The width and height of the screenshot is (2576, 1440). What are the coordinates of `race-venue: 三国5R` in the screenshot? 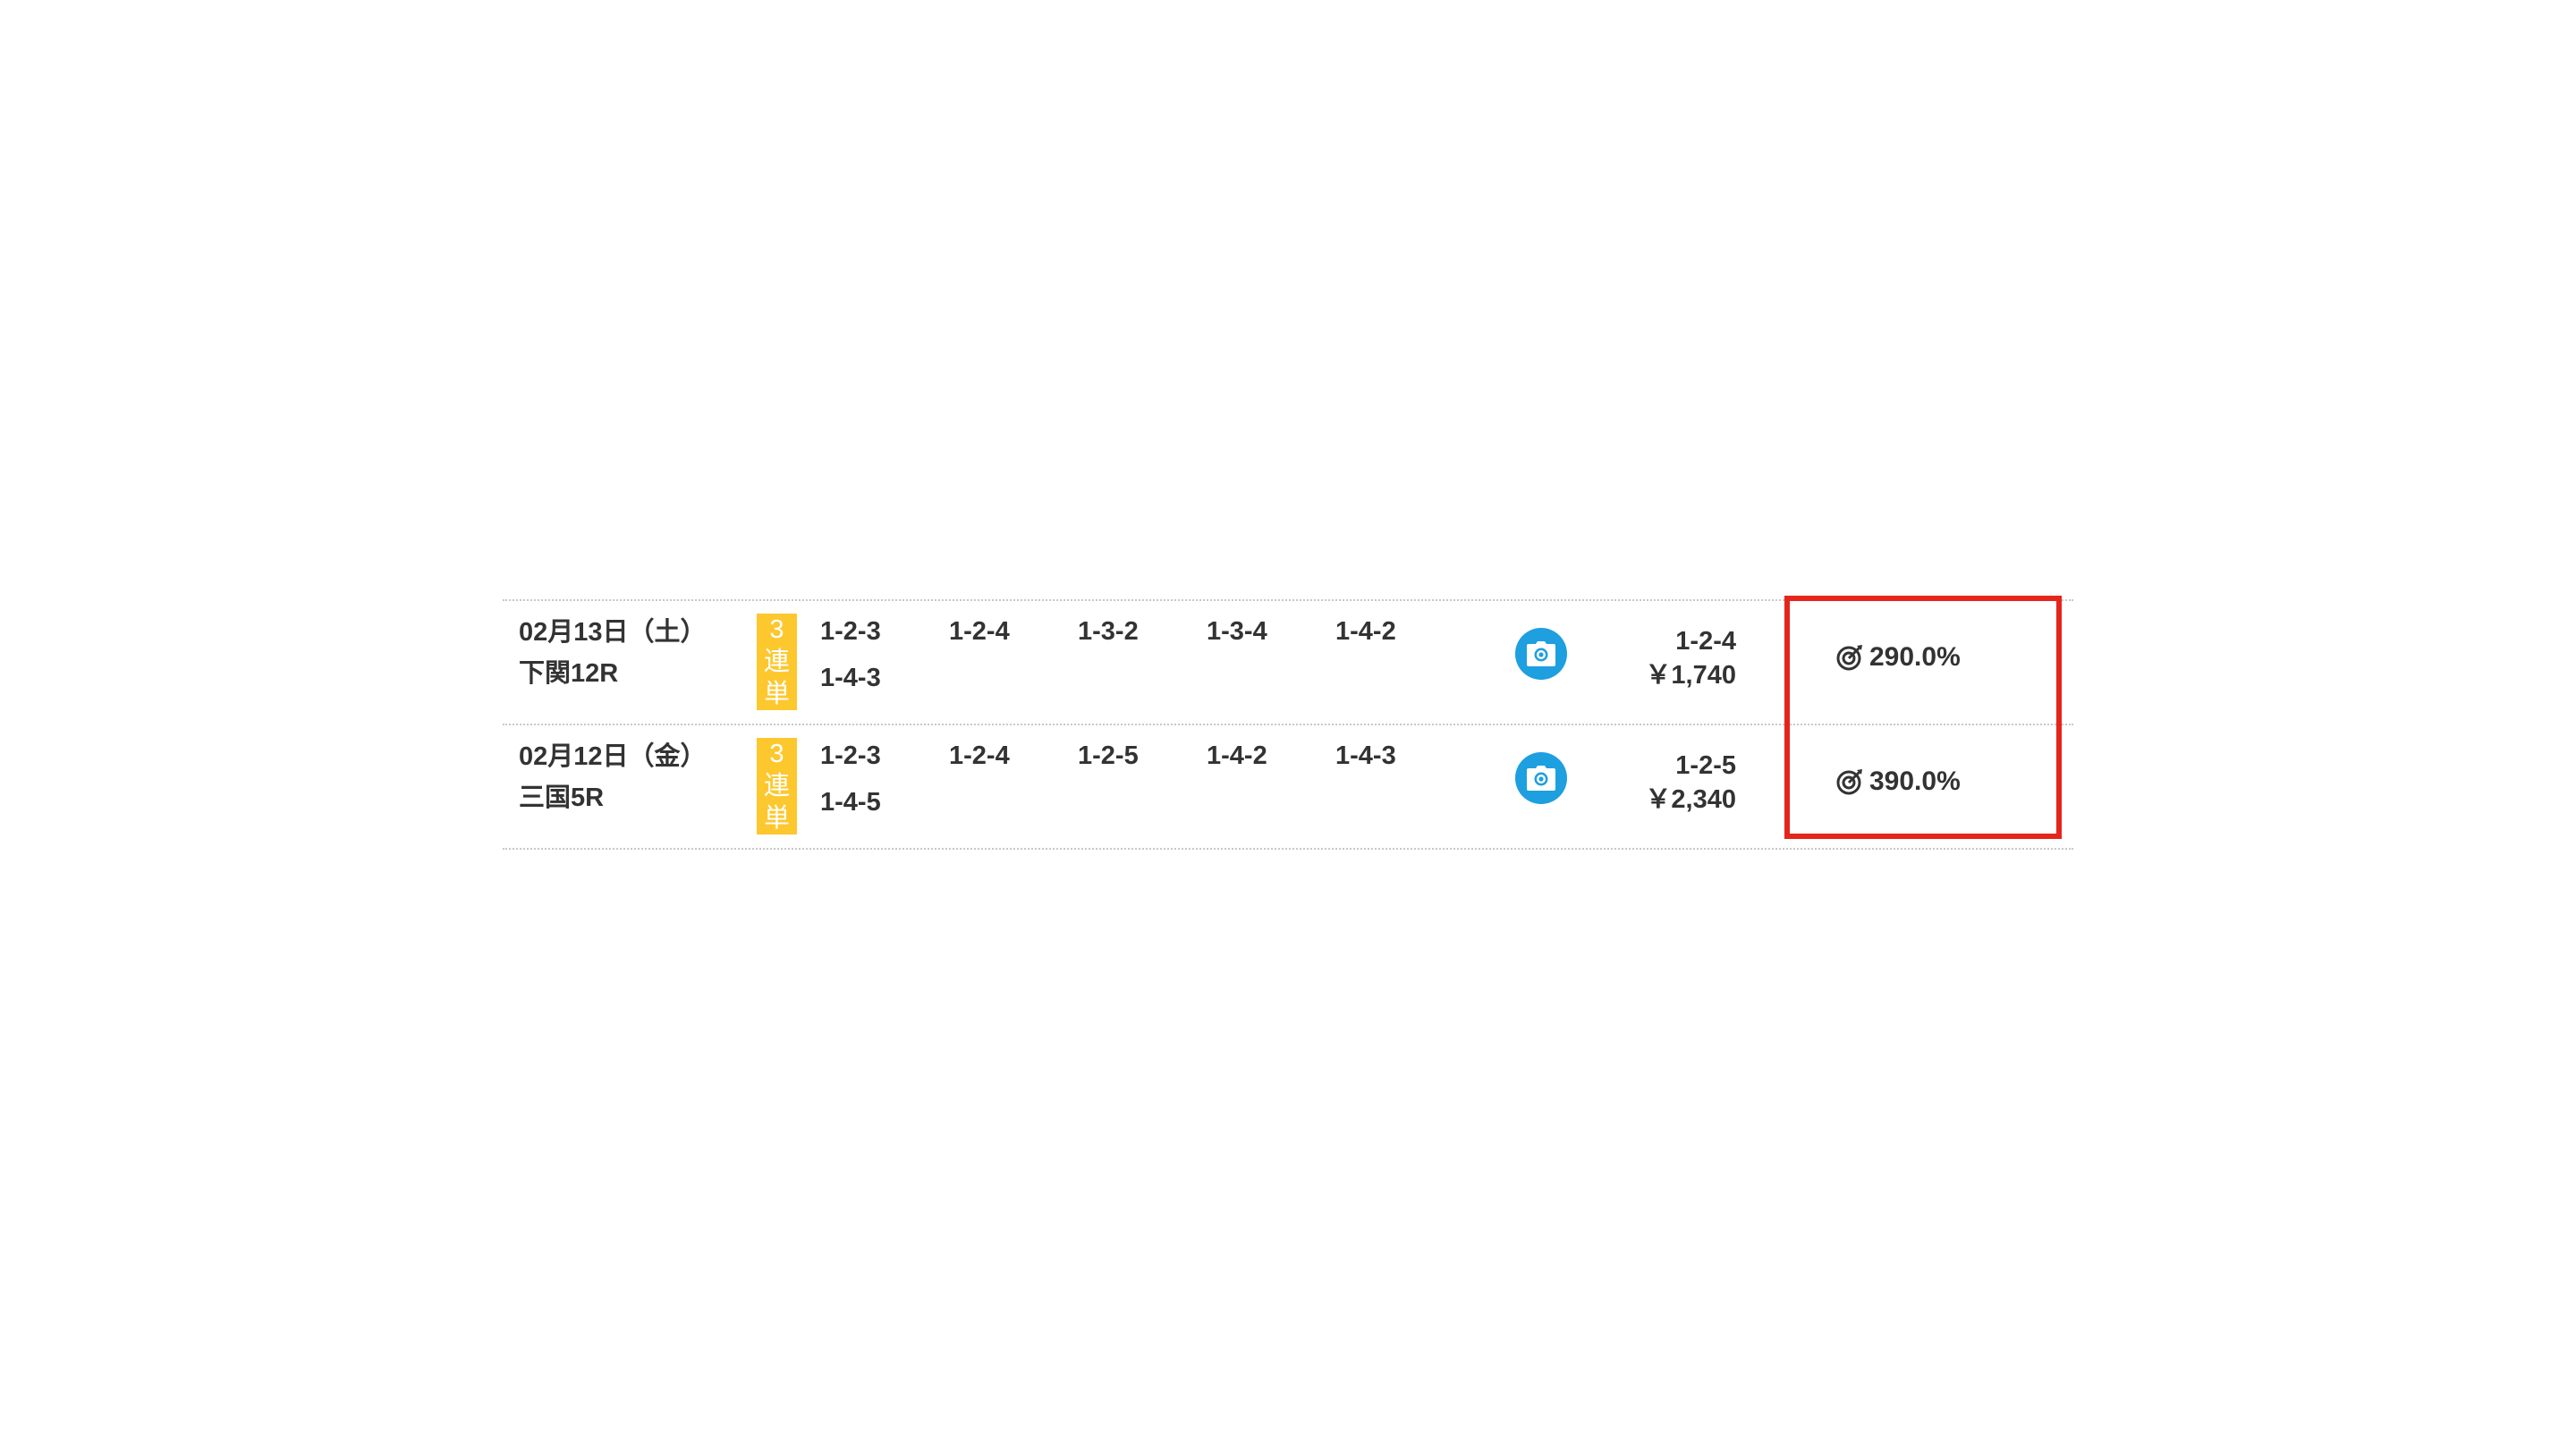 It's located at (562, 798).